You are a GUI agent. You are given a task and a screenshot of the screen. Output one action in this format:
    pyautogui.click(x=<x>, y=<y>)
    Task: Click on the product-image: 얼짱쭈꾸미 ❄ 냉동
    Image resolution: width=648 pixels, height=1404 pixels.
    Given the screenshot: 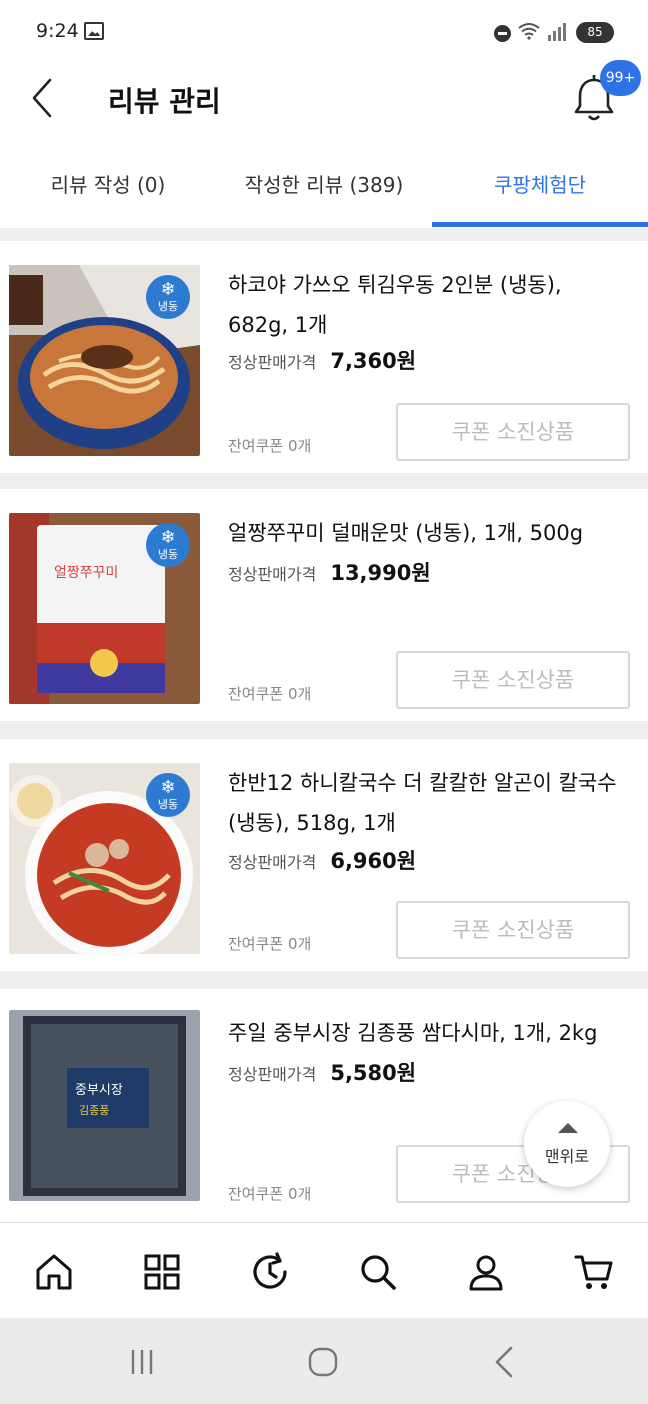 What is the action you would take?
    pyautogui.click(x=104, y=608)
    